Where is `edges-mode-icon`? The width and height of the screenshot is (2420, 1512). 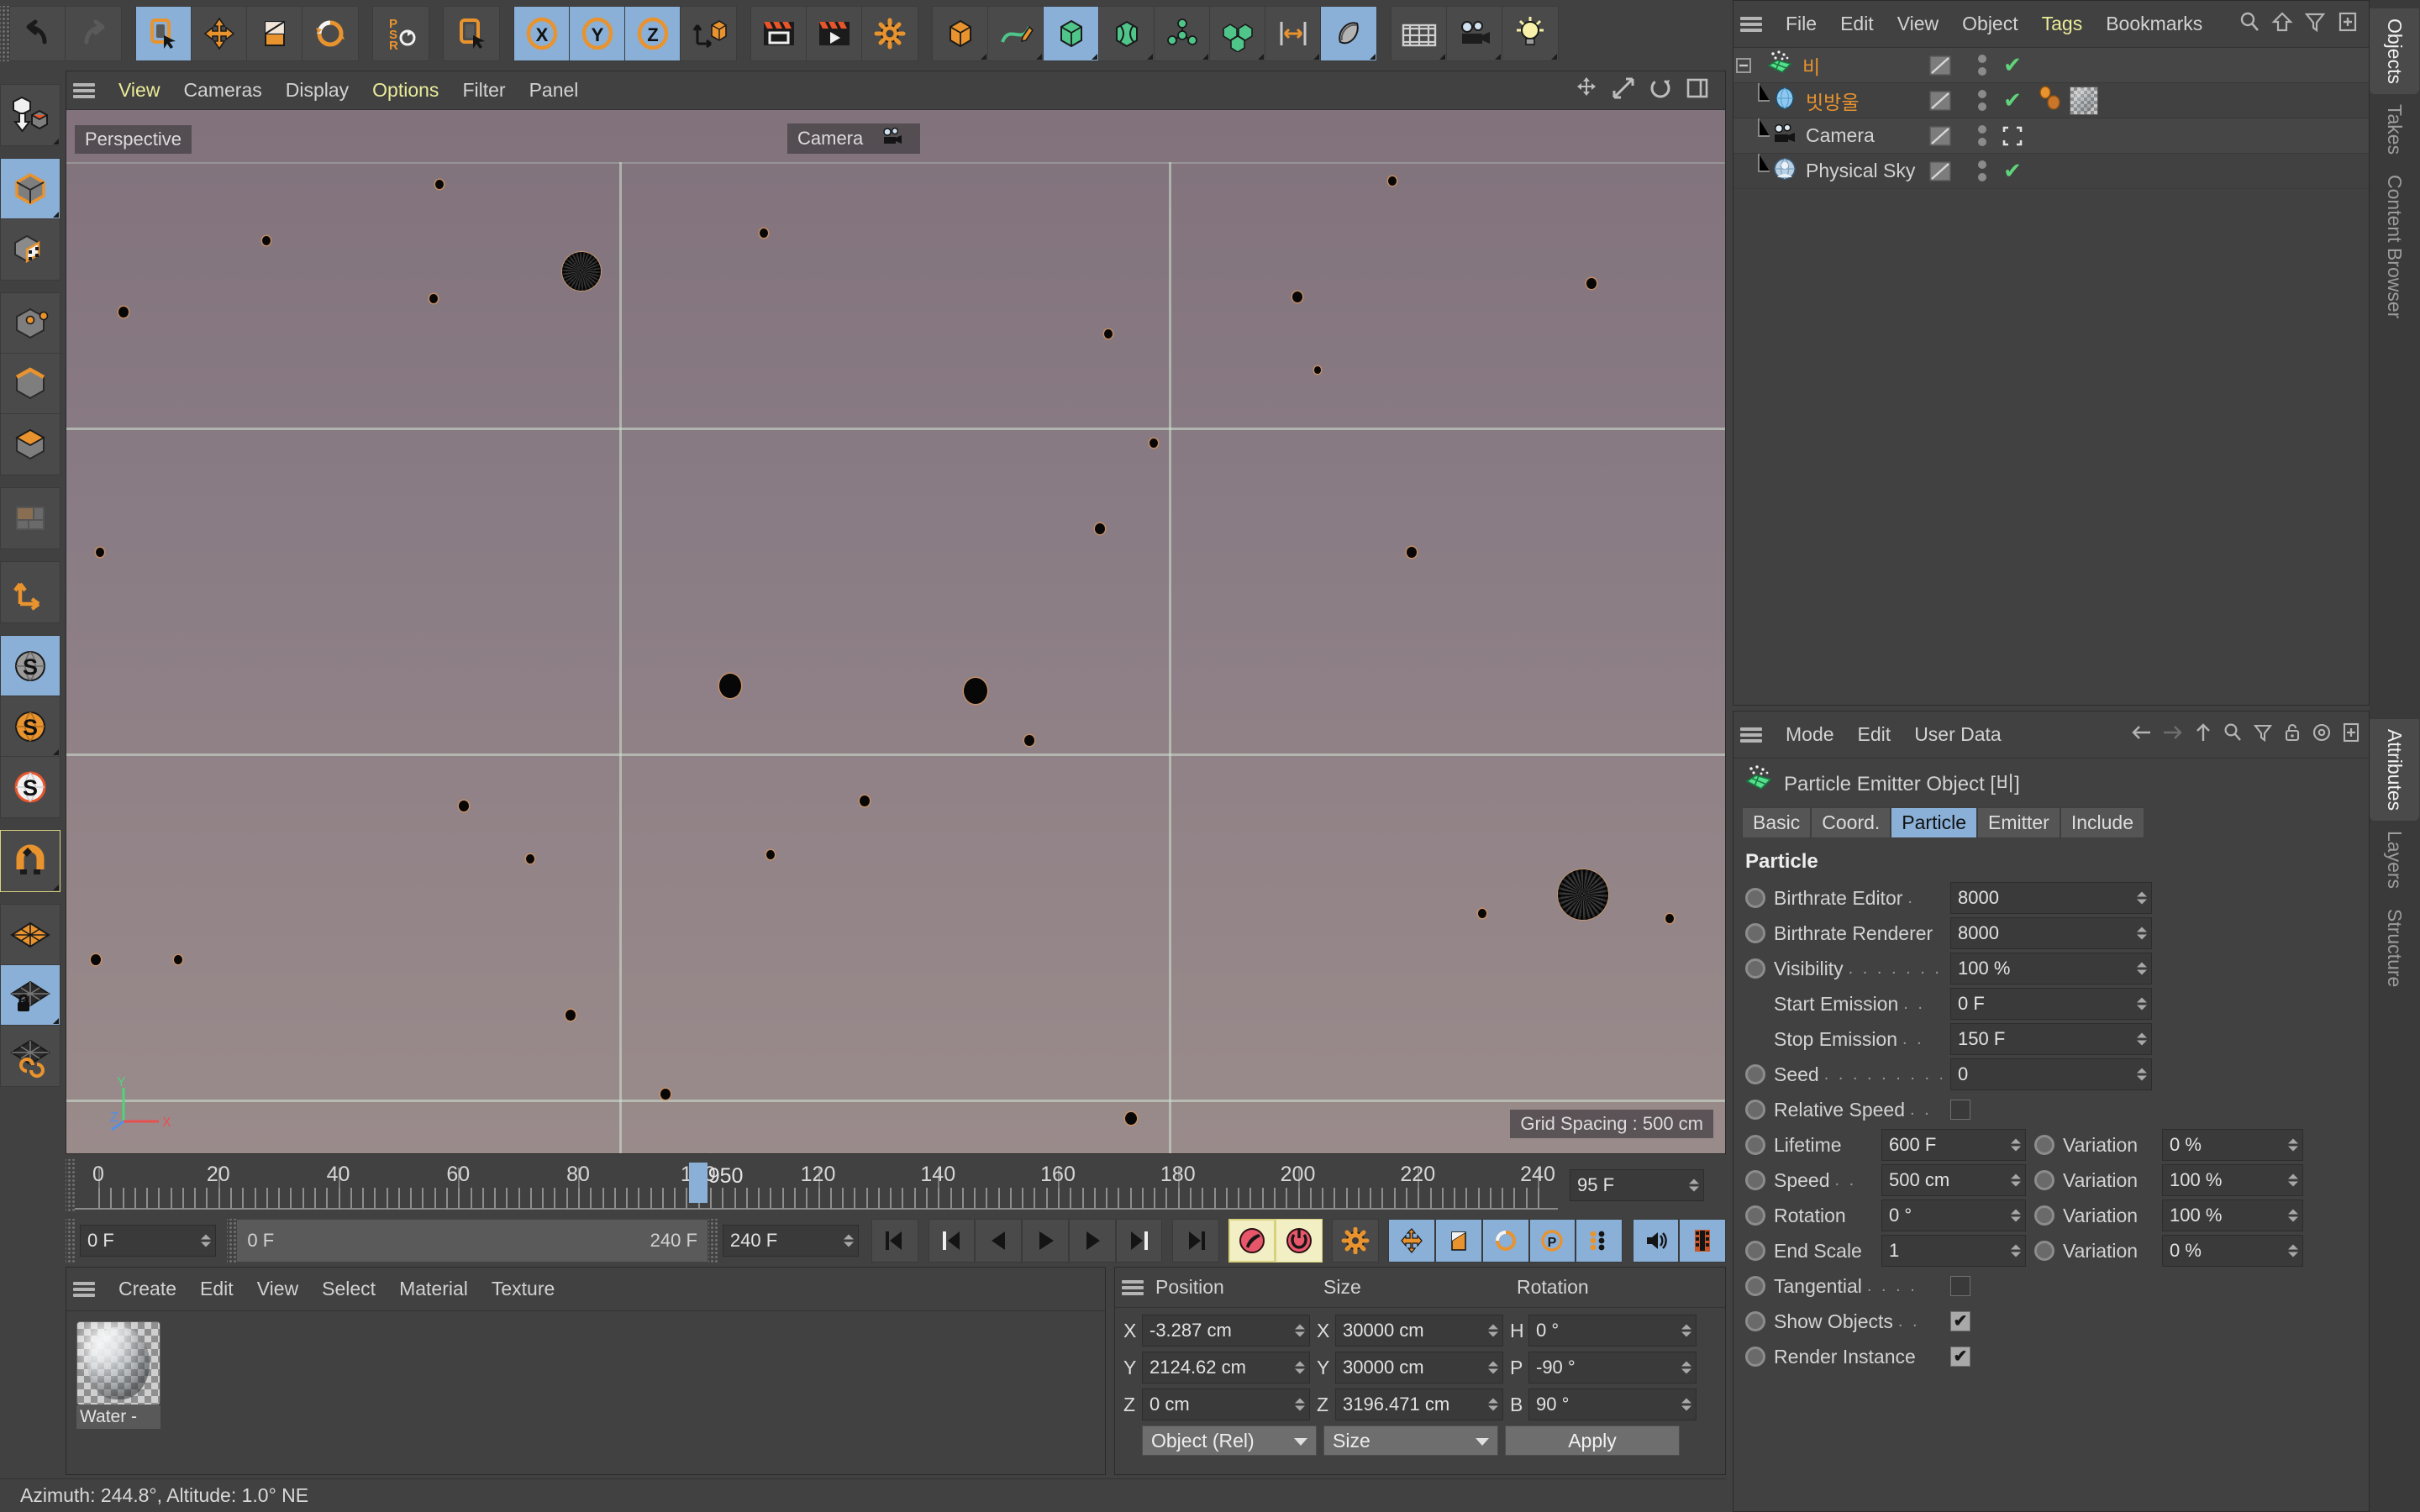
edges-mode-icon is located at coordinates (30, 384).